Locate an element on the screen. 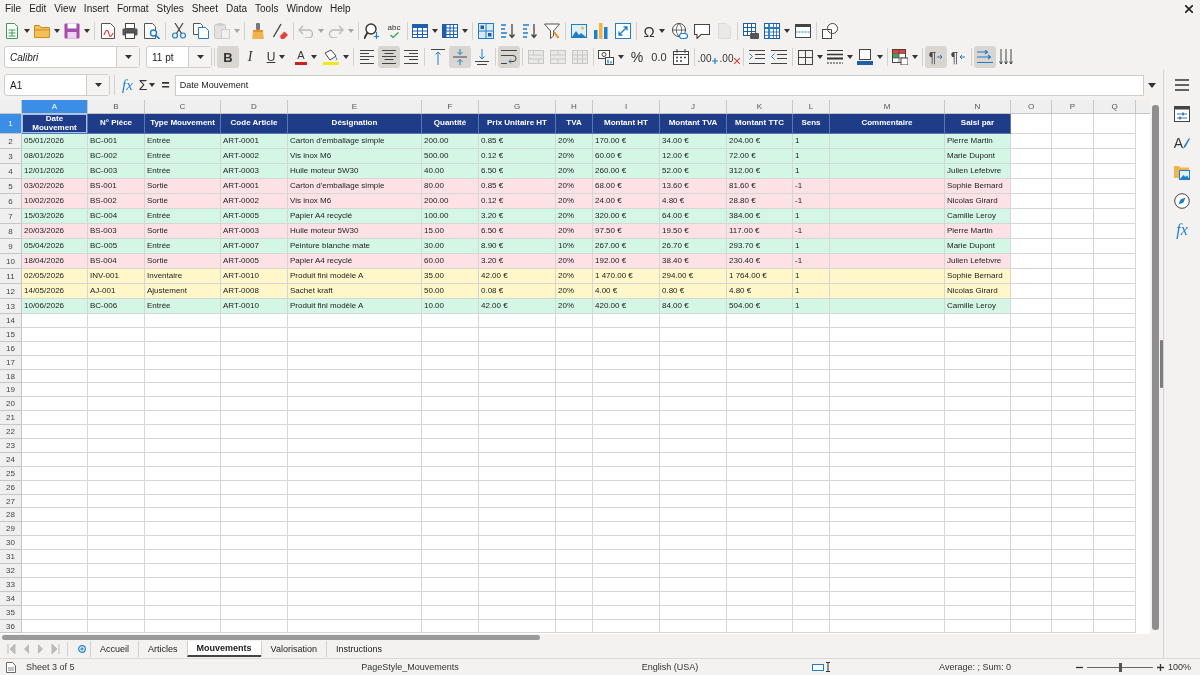 Image resolution: width=1200 pixels, height=675 pixels. row-header: 32 is located at coordinates (11, 571).